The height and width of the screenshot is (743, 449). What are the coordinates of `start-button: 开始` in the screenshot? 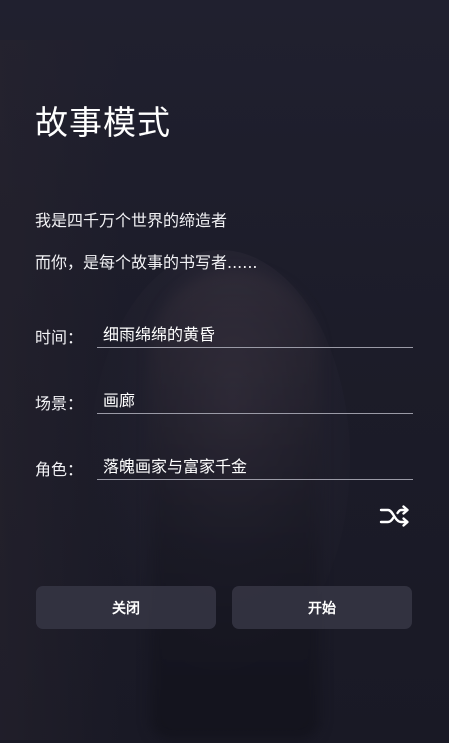 It's located at (322, 607).